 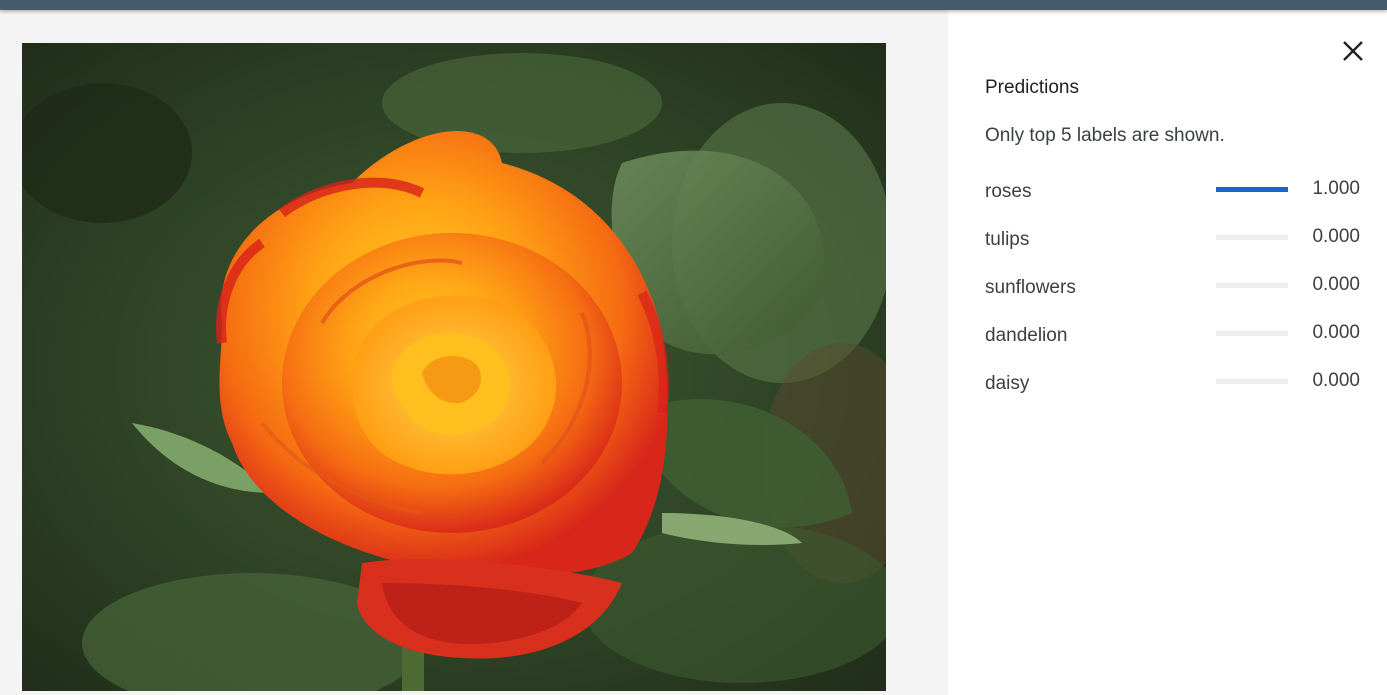 I want to click on panel-note: Only top 5 labels are shown., so click(x=1105, y=135).